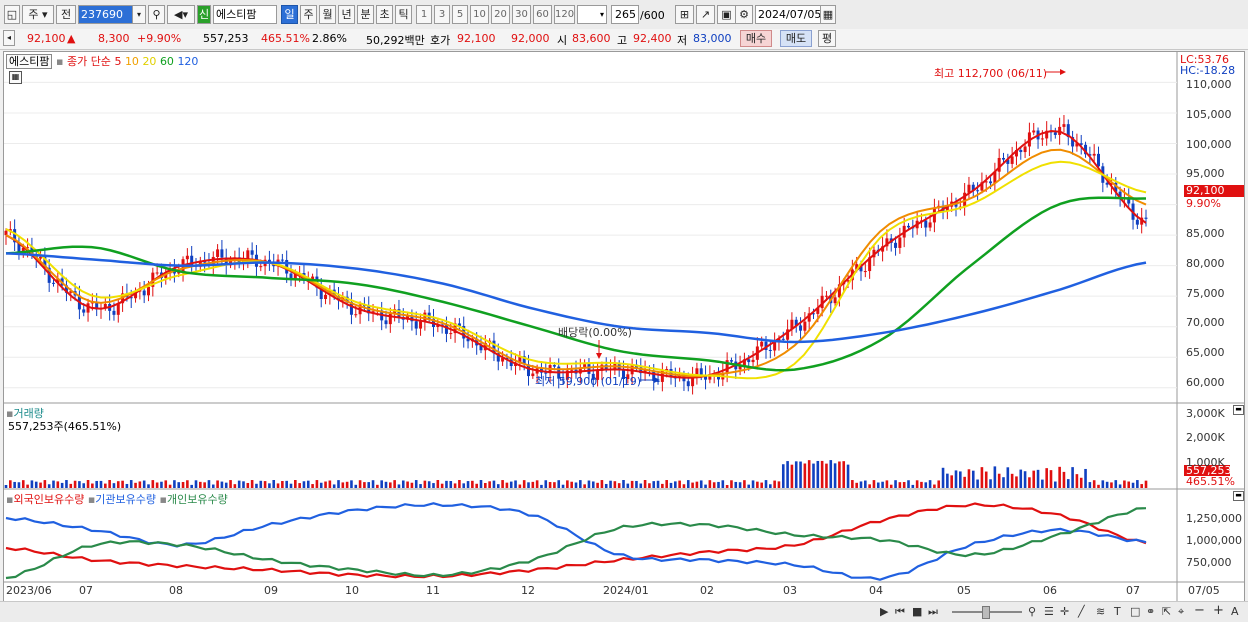  I want to click on y-tick: 110,000, so click(1209, 84).